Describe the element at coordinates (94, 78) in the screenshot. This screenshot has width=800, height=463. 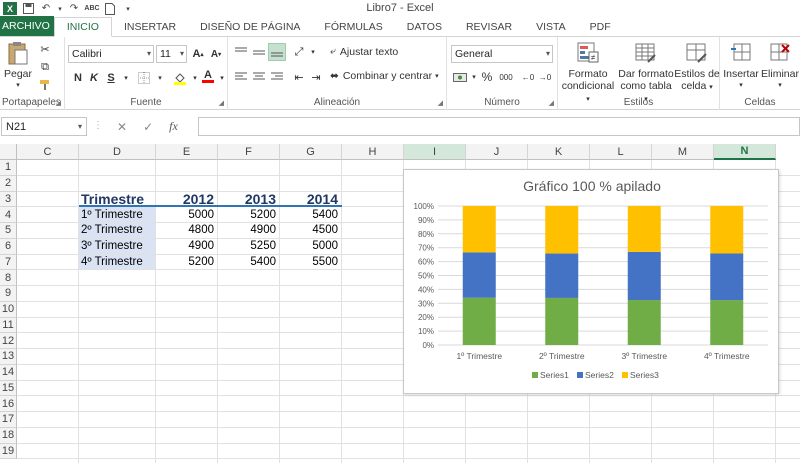
I see `italic-button: K` at that location.